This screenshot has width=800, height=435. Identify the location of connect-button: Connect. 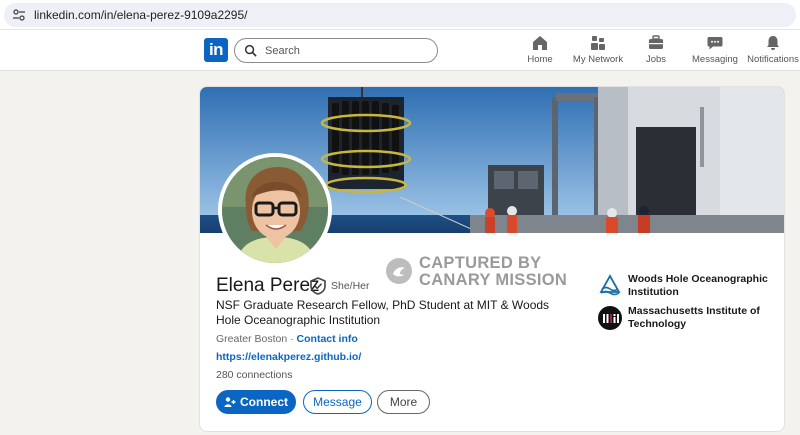
(256, 402).